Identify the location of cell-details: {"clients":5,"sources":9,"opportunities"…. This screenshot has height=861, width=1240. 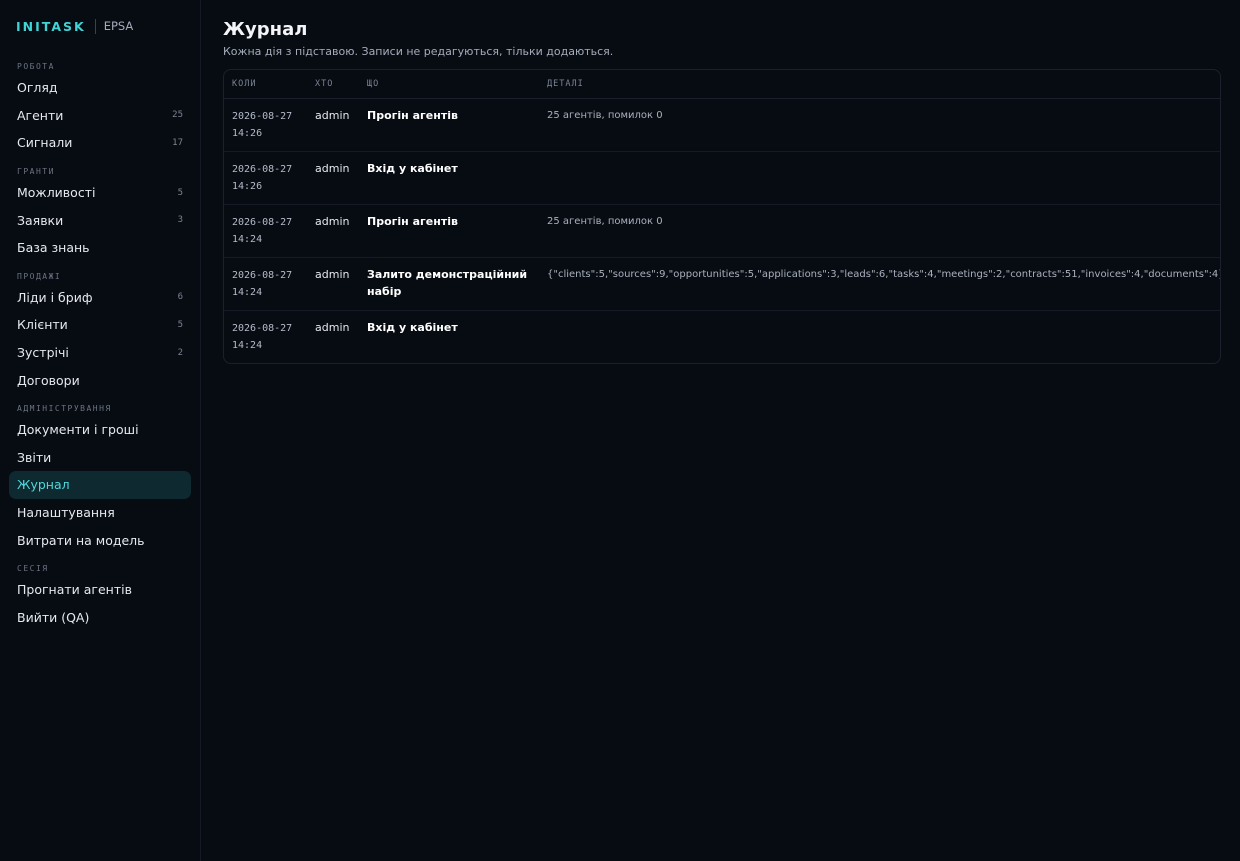
(879, 284).